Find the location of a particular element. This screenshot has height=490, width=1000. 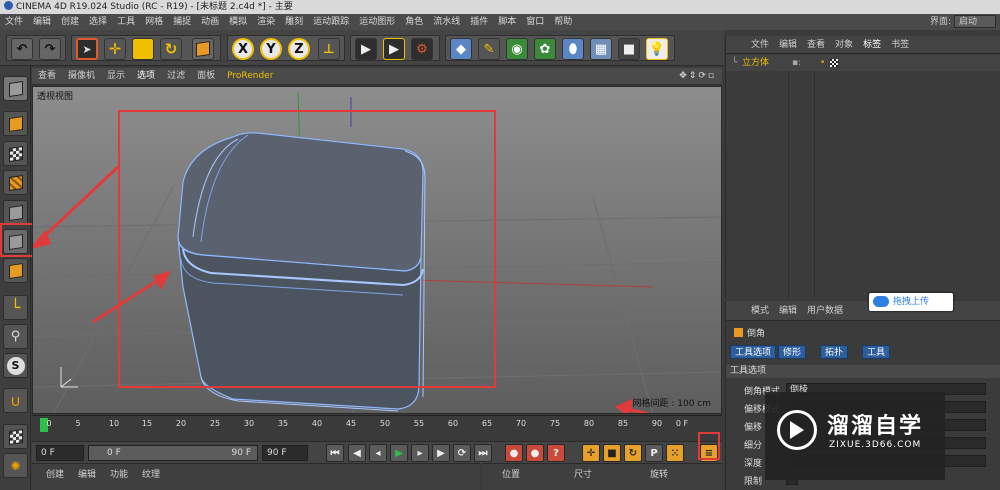

menu-file: 文件 is located at coordinates (14, 22).